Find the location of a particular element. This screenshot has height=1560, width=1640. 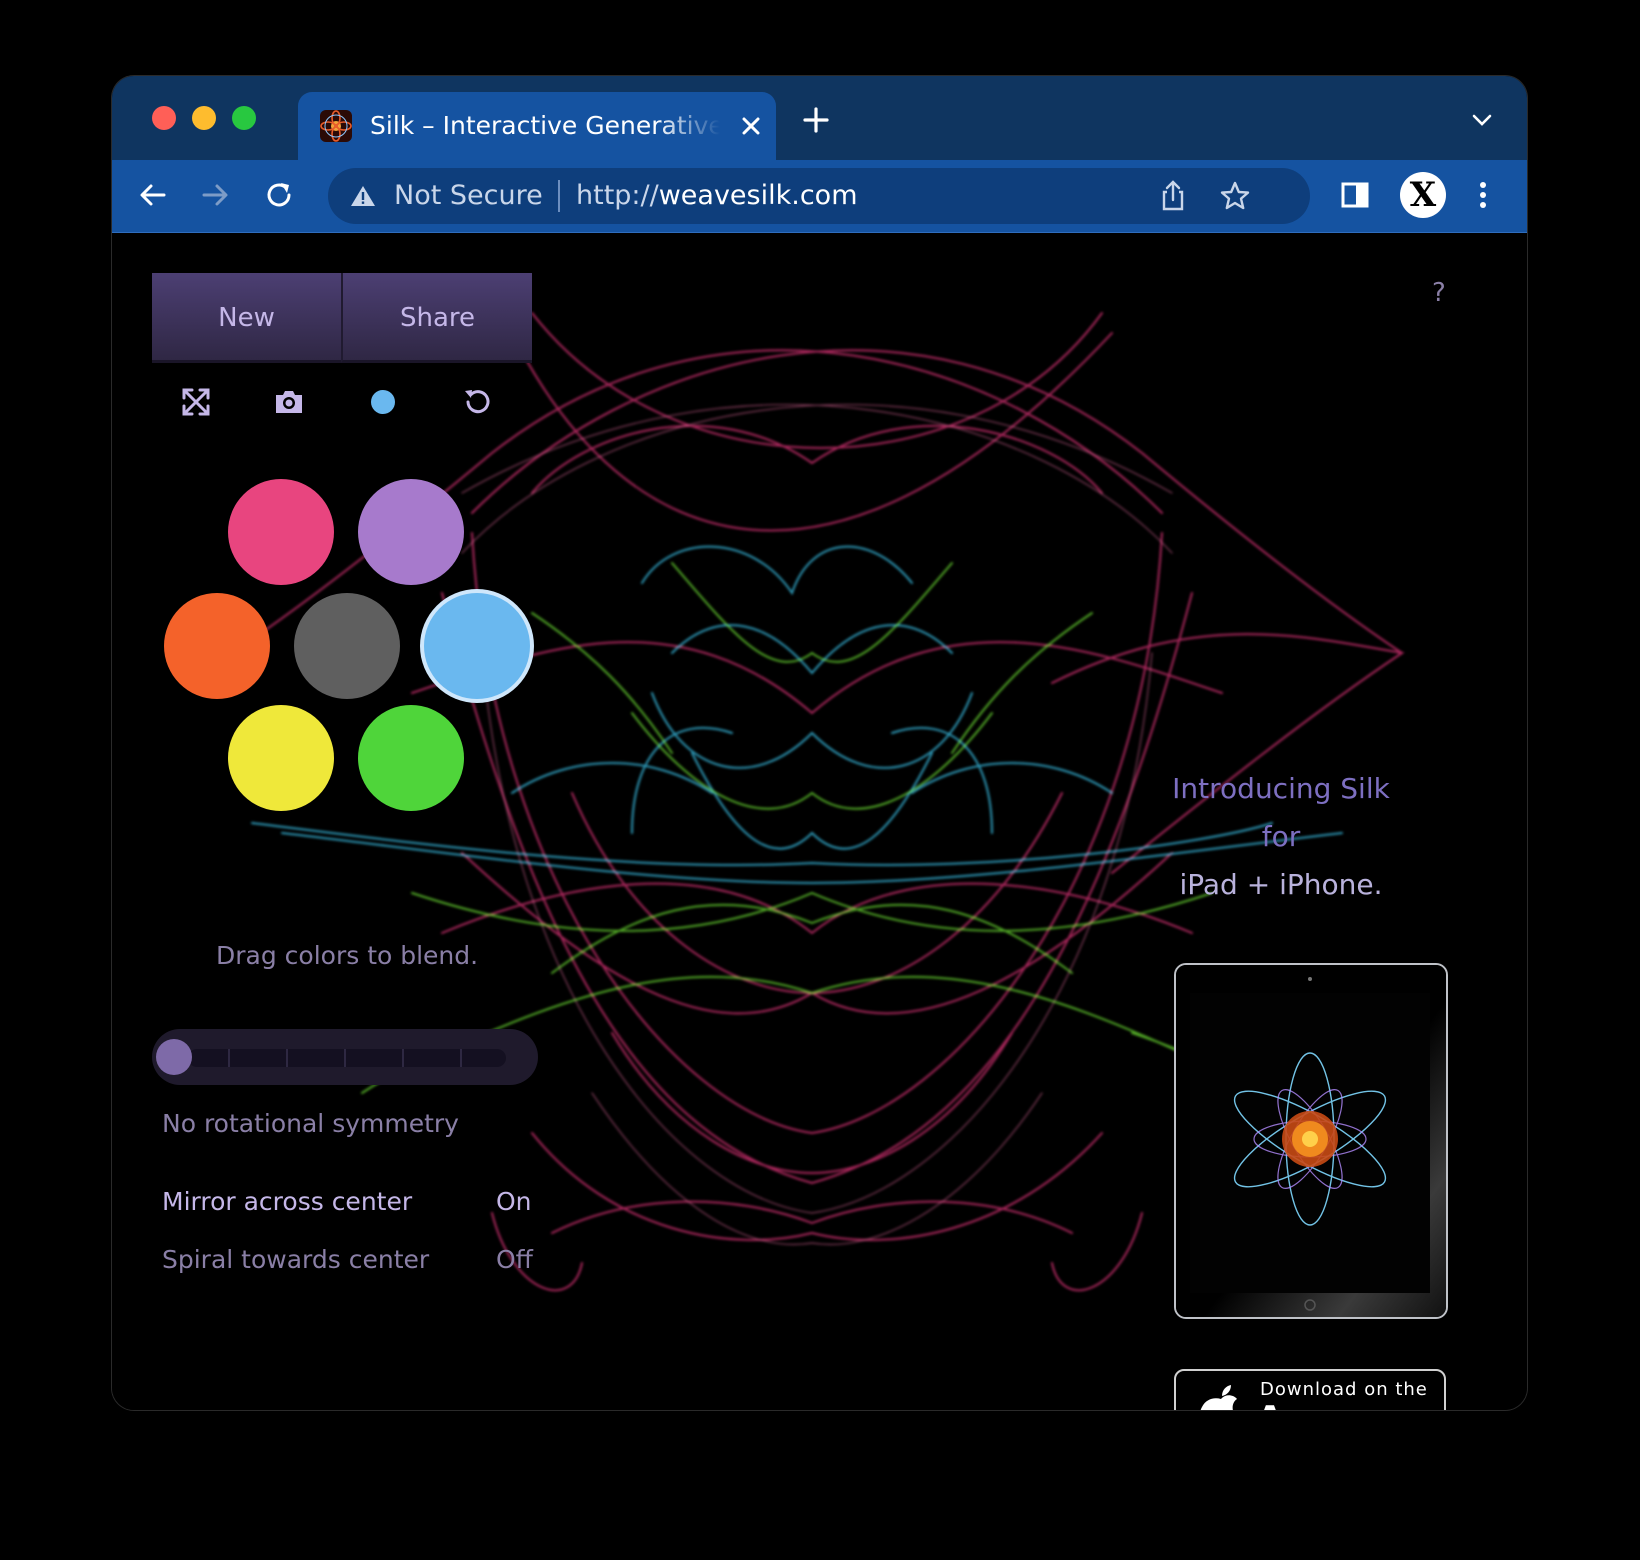

forward-arrow-icon is located at coordinates (215, 195).